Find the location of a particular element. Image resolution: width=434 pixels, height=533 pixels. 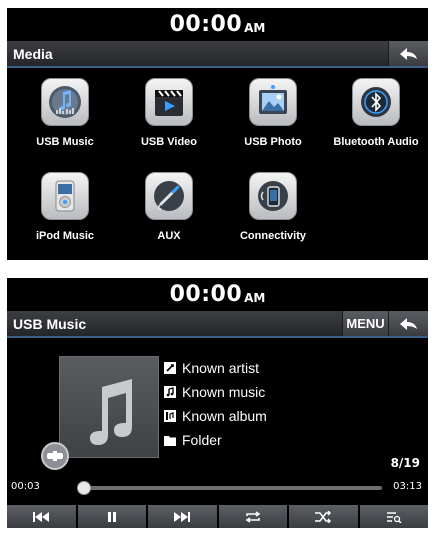

bluetooth-audio-tile: Bluetooth Audio is located at coordinates (376, 112).